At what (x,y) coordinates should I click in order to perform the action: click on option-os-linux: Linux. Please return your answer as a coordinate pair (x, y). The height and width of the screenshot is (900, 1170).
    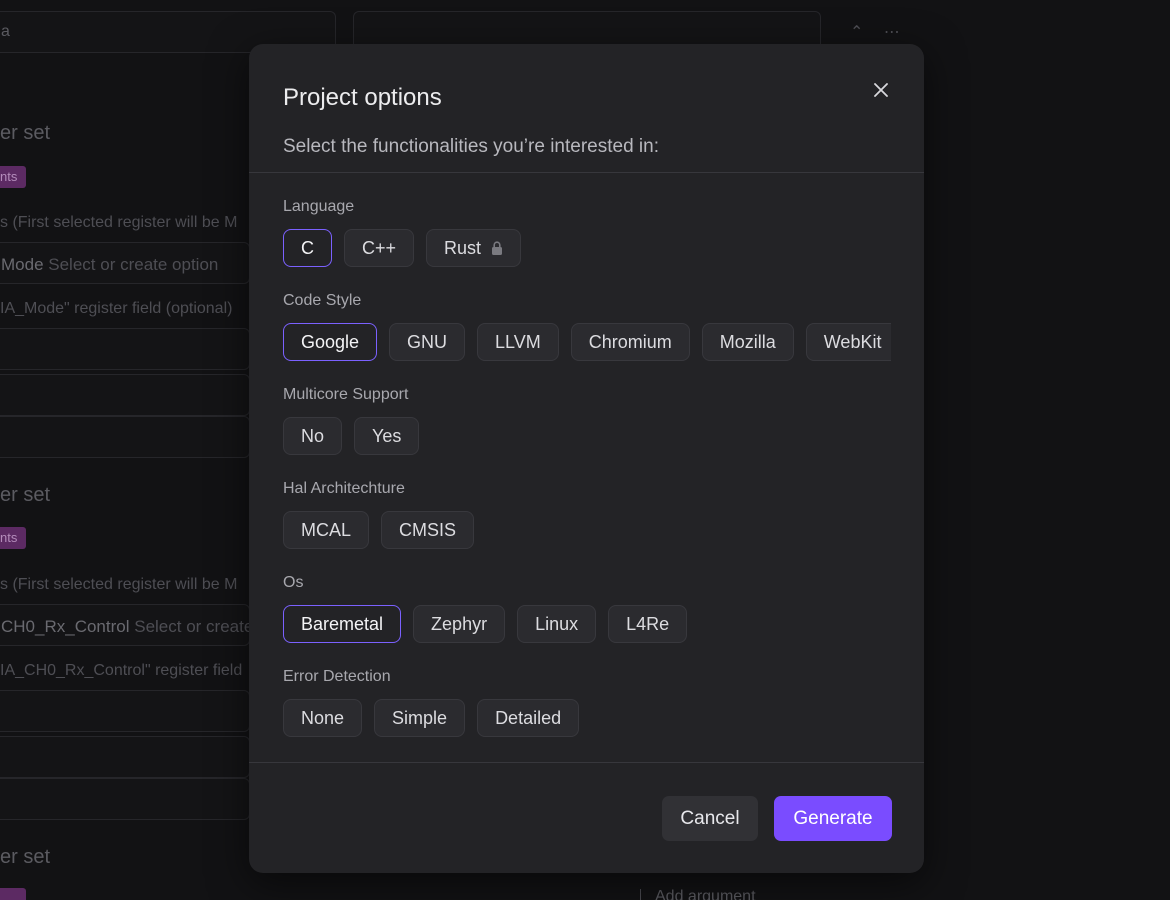
    Looking at the image, I should click on (557, 624).